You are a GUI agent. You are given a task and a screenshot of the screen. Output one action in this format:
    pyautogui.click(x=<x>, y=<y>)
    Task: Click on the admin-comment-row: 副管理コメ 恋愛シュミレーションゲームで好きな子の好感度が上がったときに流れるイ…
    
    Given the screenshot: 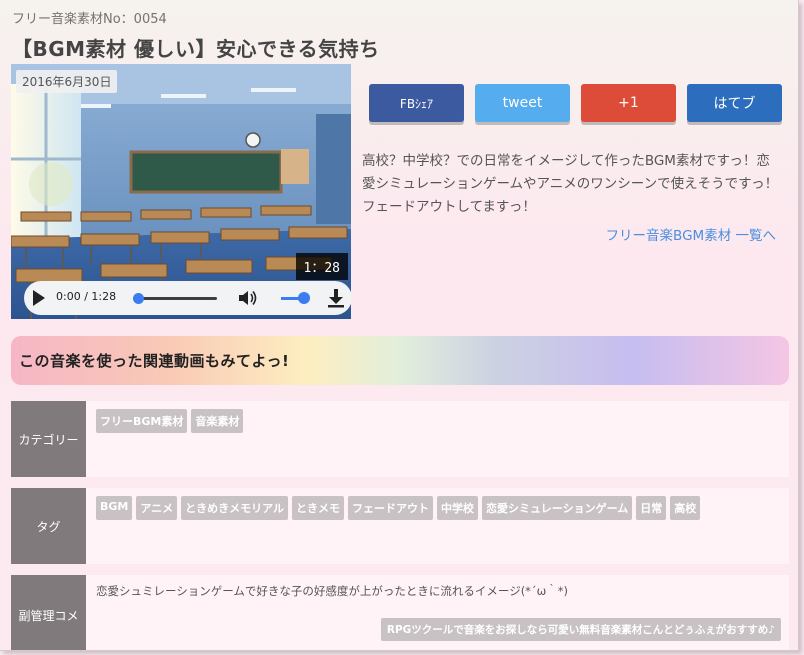 What is the action you would take?
    pyautogui.click(x=400, y=612)
    